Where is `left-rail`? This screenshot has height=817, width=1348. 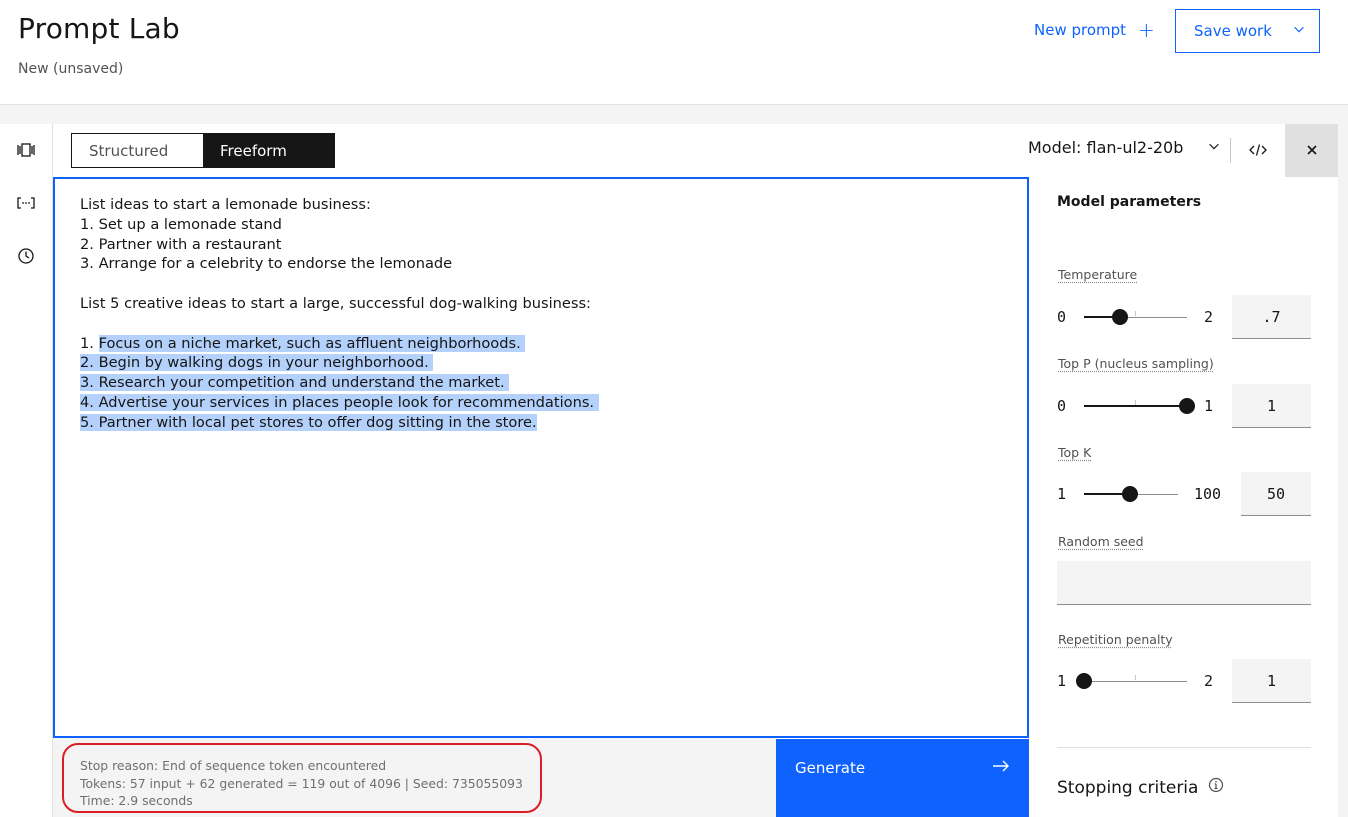
left-rail is located at coordinates (26, 470).